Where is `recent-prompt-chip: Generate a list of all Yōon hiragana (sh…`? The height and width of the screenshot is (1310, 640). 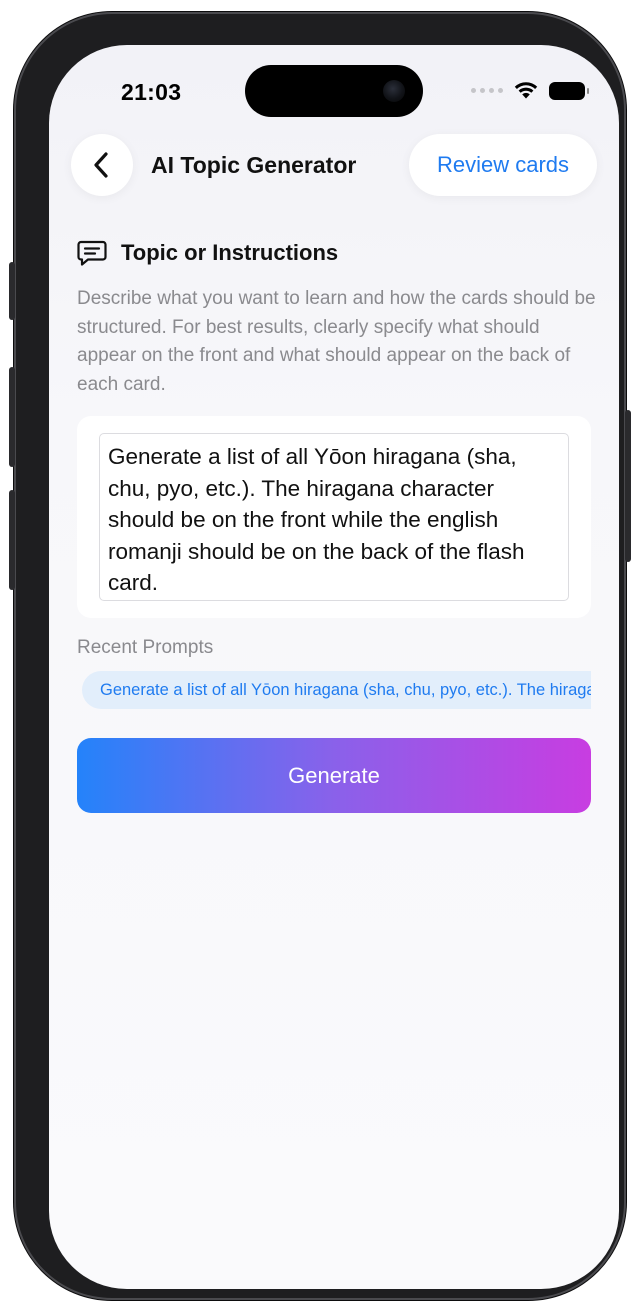
recent-prompt-chip: Generate a list of all Yōon hiragana (sh… is located at coordinates (336, 690).